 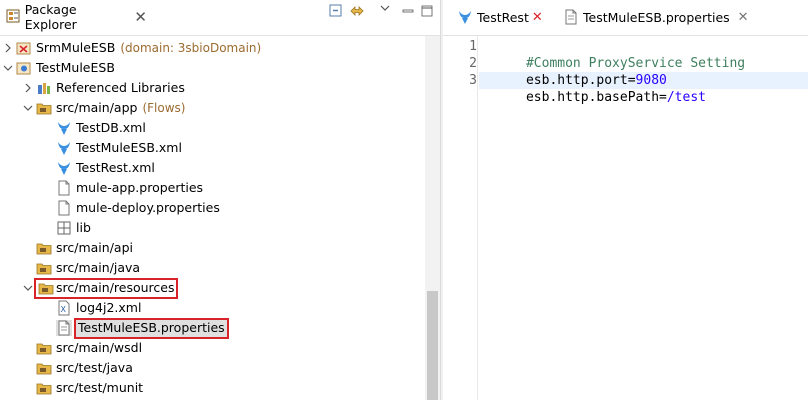 What do you see at coordinates (102, 88) in the screenshot?
I see `tree-item-referenced-libraries: Referenced Libraries` at bounding box center [102, 88].